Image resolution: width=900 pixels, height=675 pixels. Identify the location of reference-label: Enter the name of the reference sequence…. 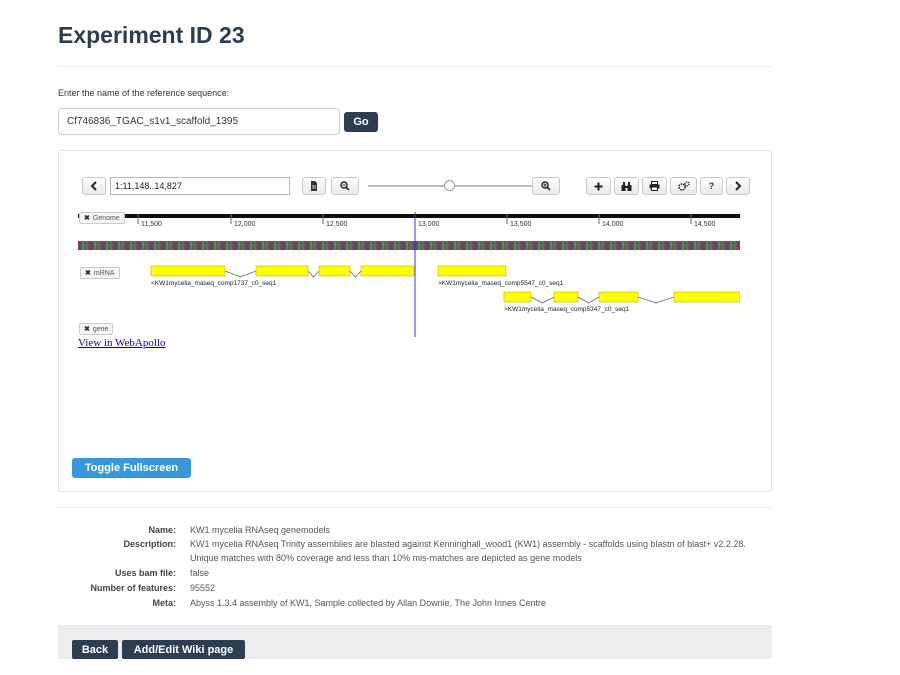
(144, 93).